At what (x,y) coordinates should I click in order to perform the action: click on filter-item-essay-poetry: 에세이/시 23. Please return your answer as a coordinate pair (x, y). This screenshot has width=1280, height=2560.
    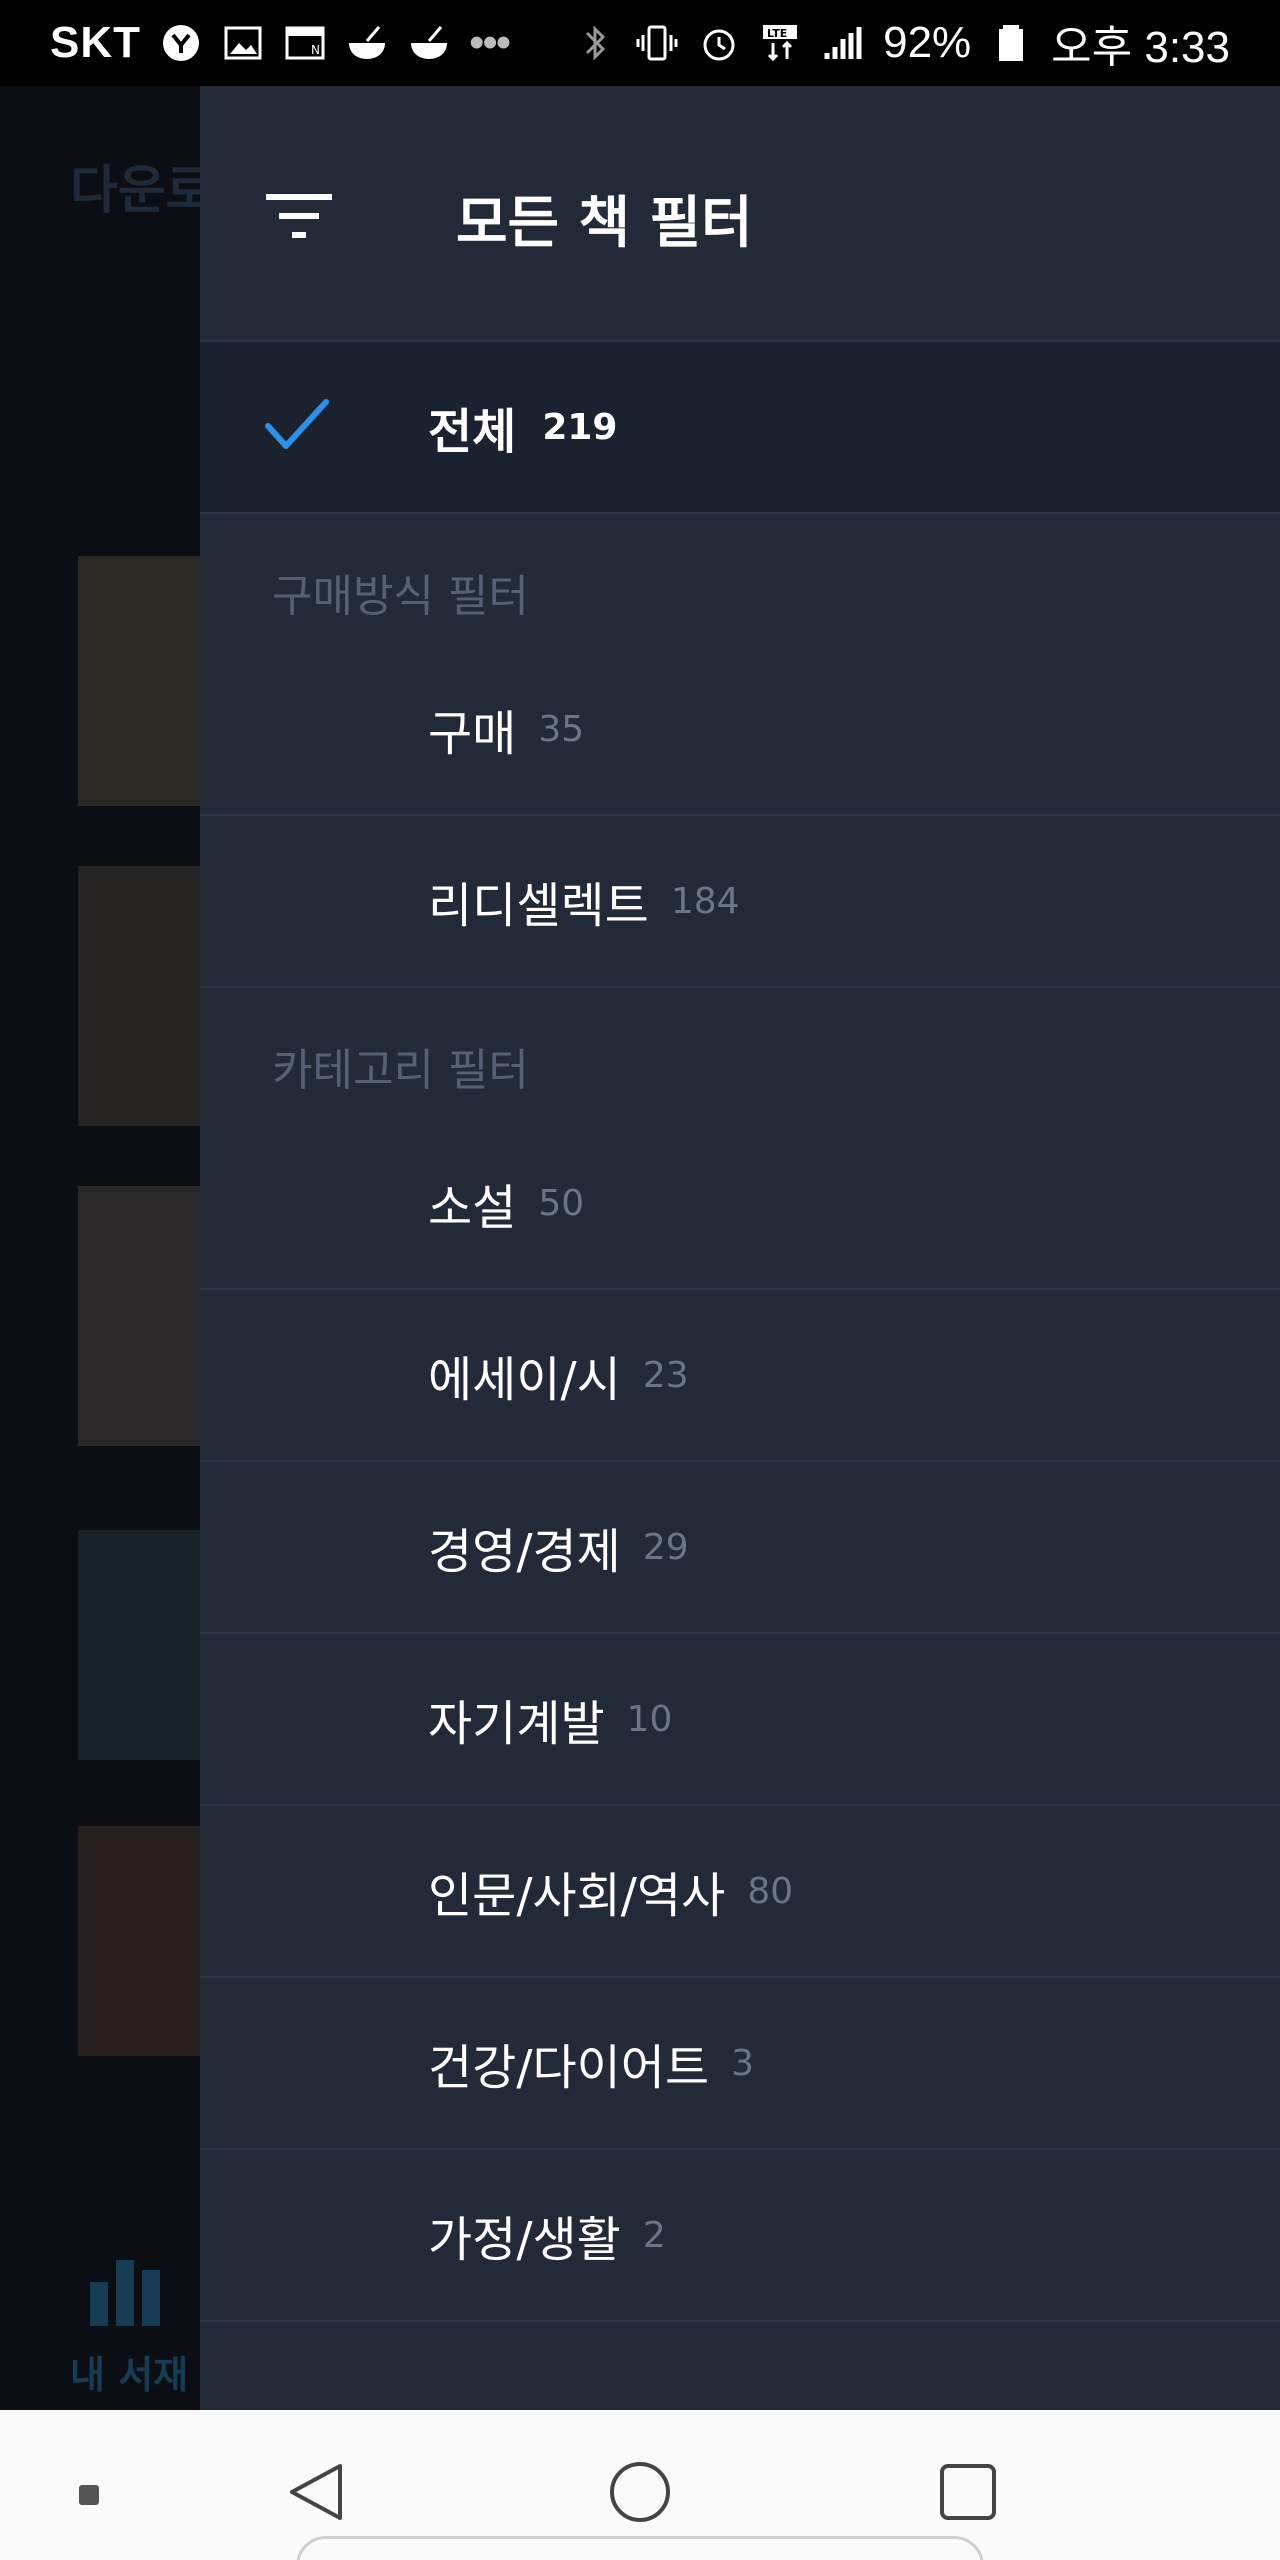
    Looking at the image, I should click on (740, 1376).